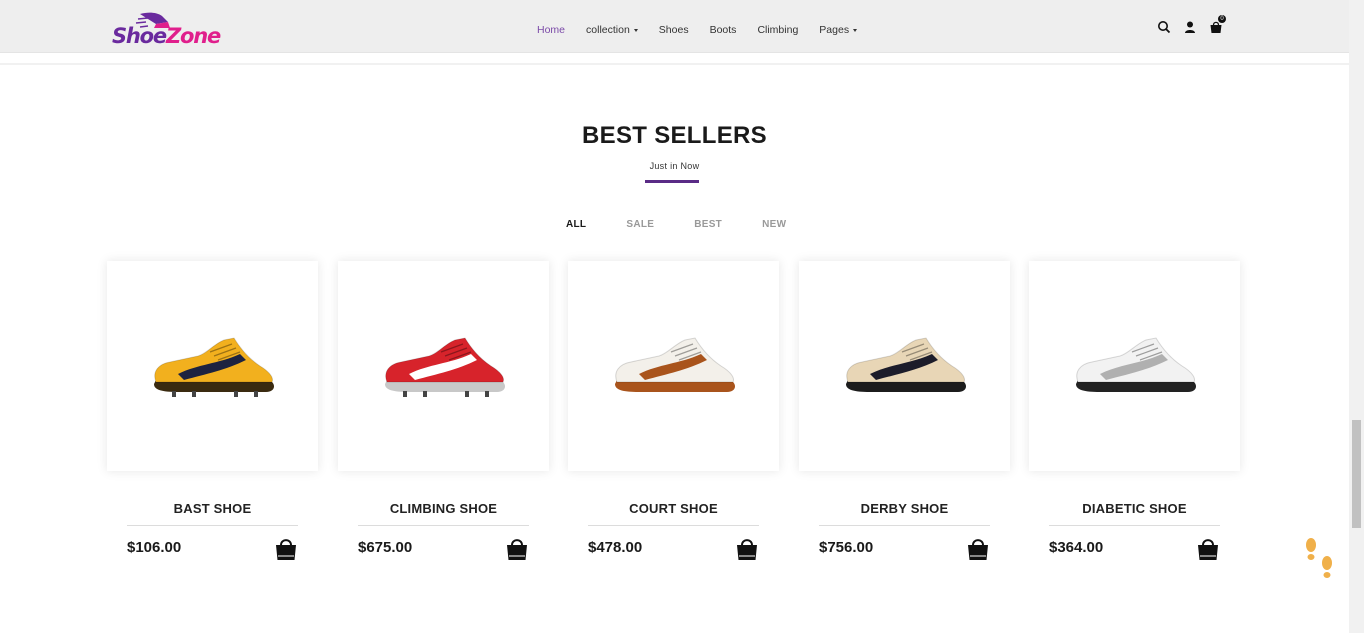 This screenshot has height=633, width=1364. I want to click on product-card: COURT SHOE $478.00, so click(673, 410).